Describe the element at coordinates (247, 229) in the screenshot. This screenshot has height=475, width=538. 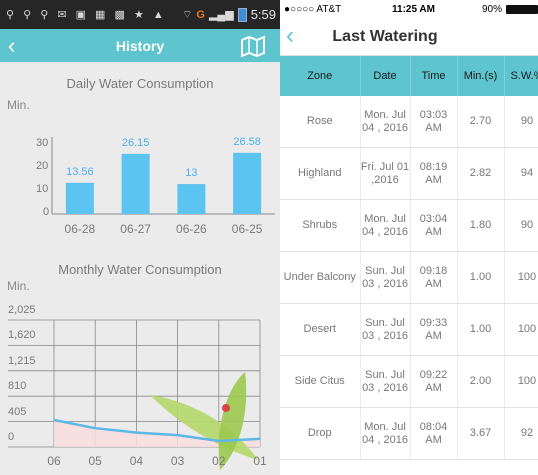
I see `daily-x-tick-label: 06-25` at that location.